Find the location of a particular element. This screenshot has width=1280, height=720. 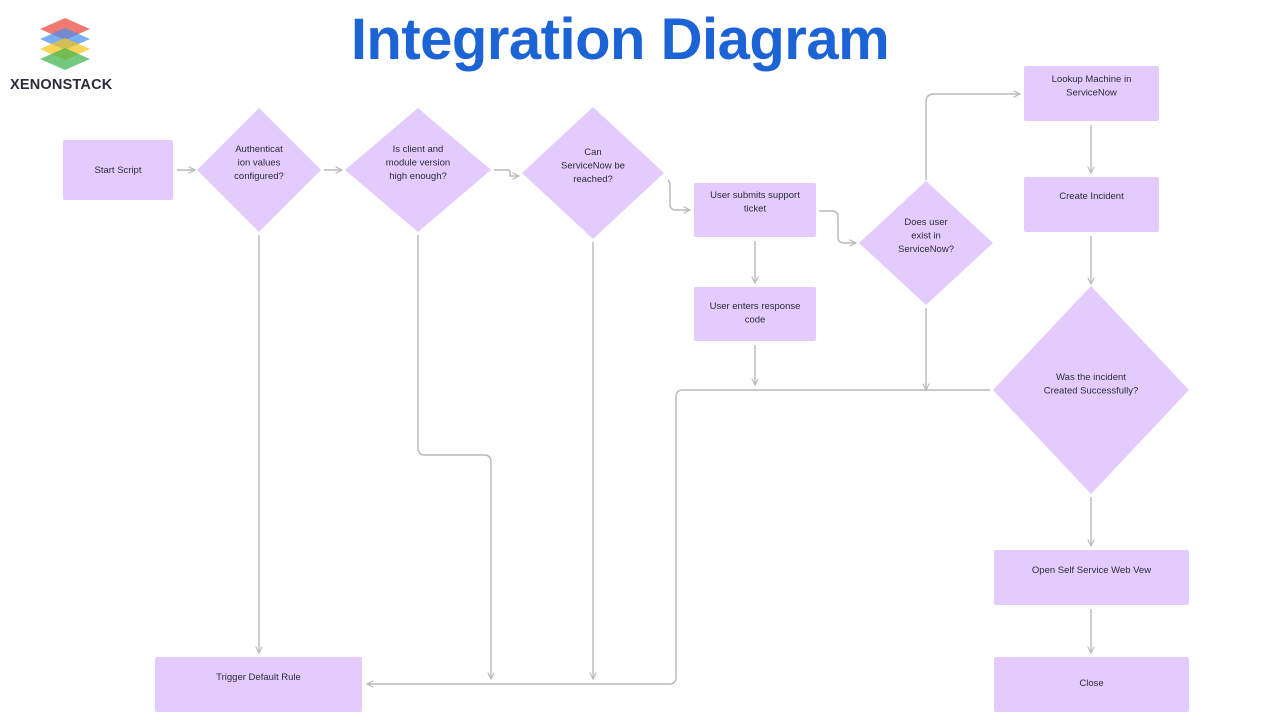

node-open-web-view: Open Self Service Web Vew is located at coordinates (1091, 577).